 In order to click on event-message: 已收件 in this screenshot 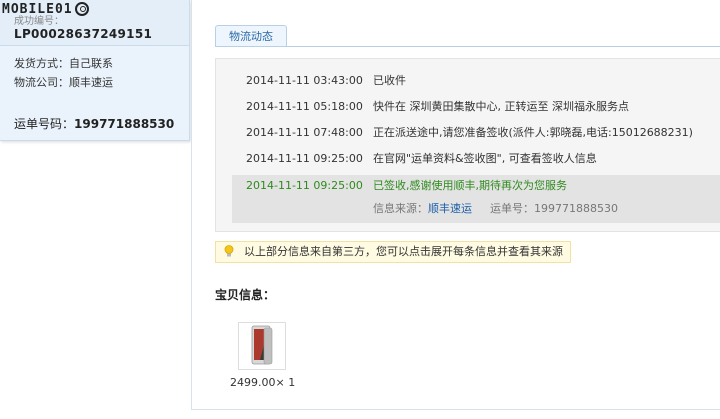, I will do `click(389, 80)`.